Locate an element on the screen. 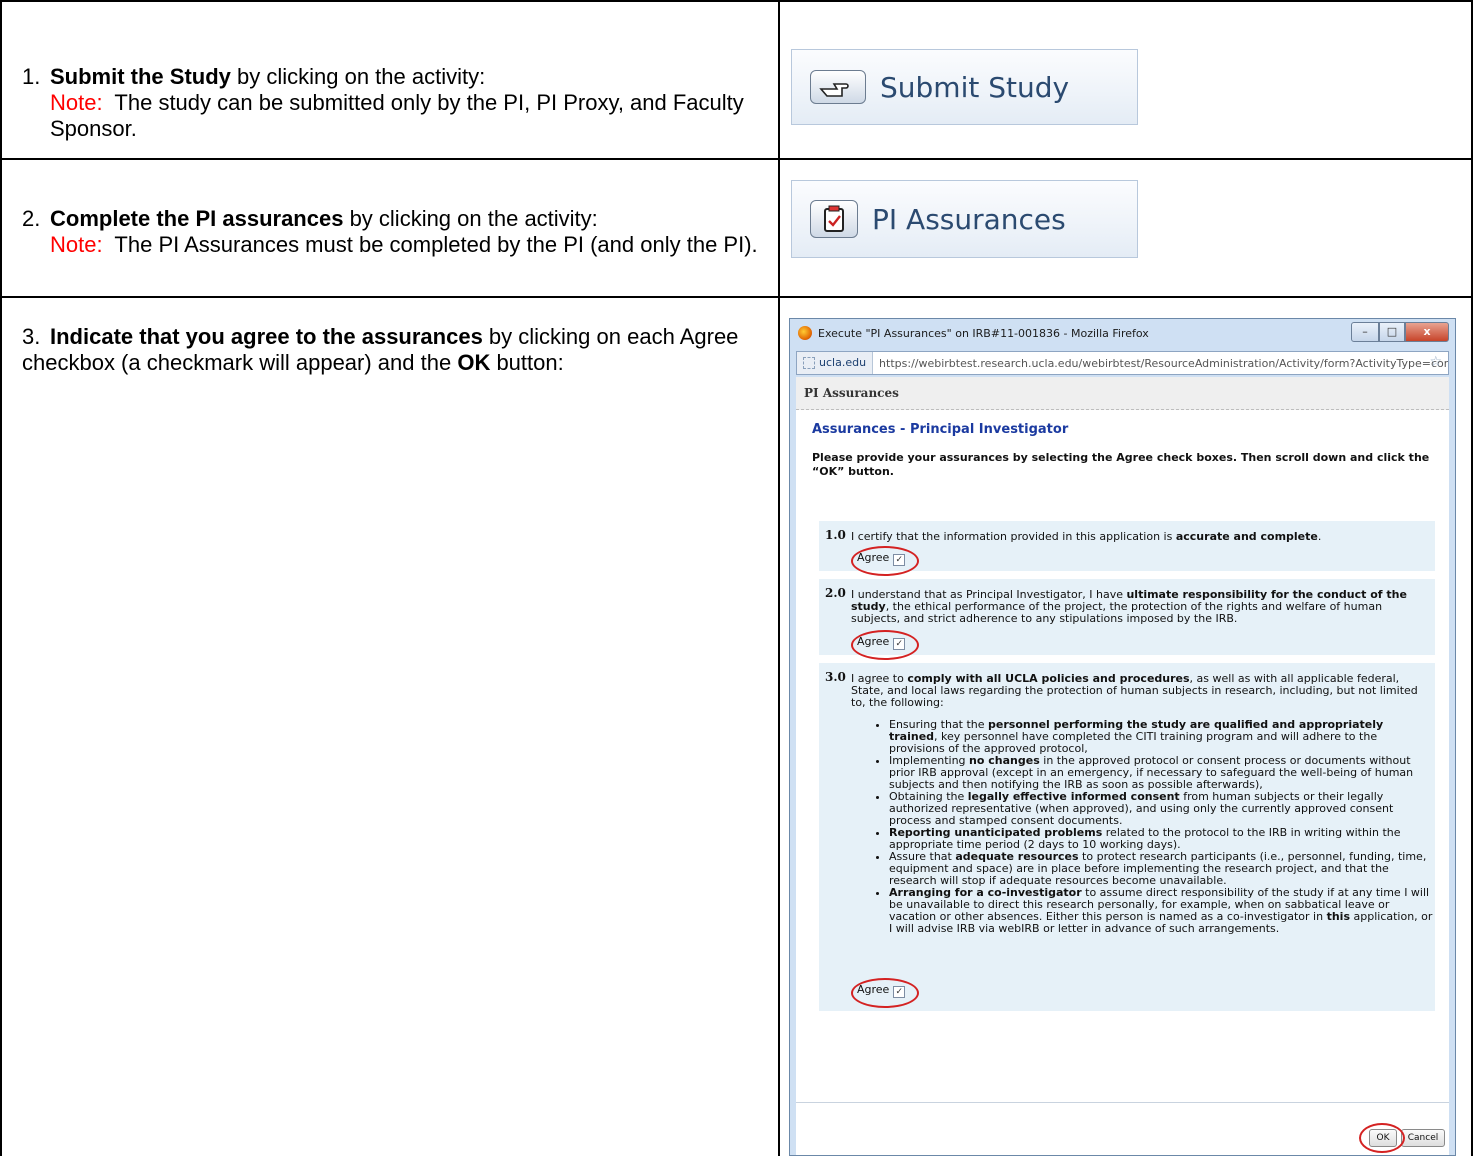 Image resolution: width=1473 pixels, height=1156 pixels. minimize-button: – is located at coordinates (1365, 332).